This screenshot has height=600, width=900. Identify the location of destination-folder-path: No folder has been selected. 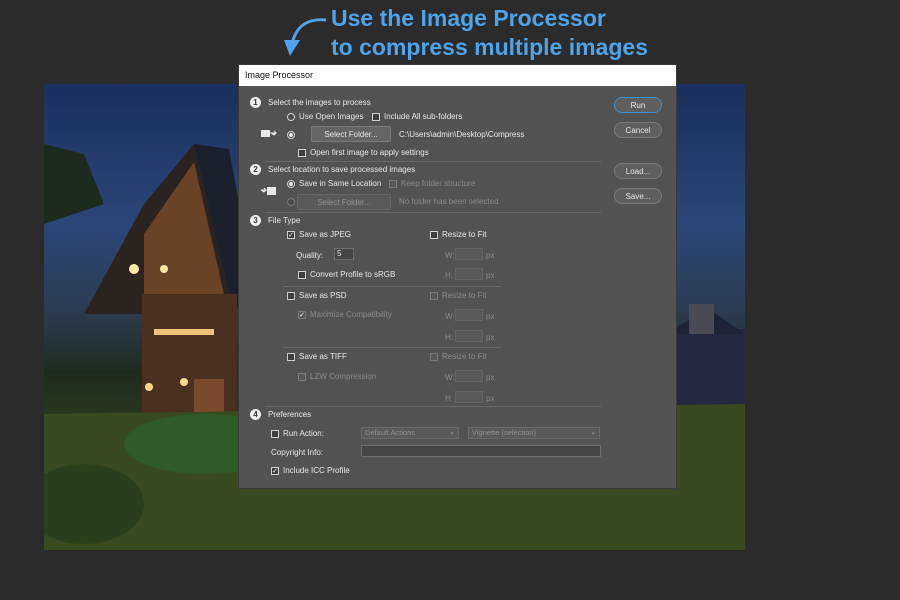
(449, 201).